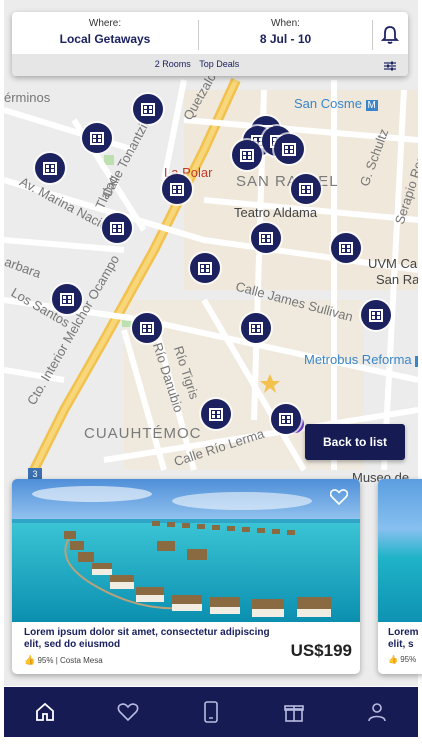 The width and height of the screenshot is (422, 744). I want to click on map-label-neighborhood: SAN RAFAEL, so click(287, 181).